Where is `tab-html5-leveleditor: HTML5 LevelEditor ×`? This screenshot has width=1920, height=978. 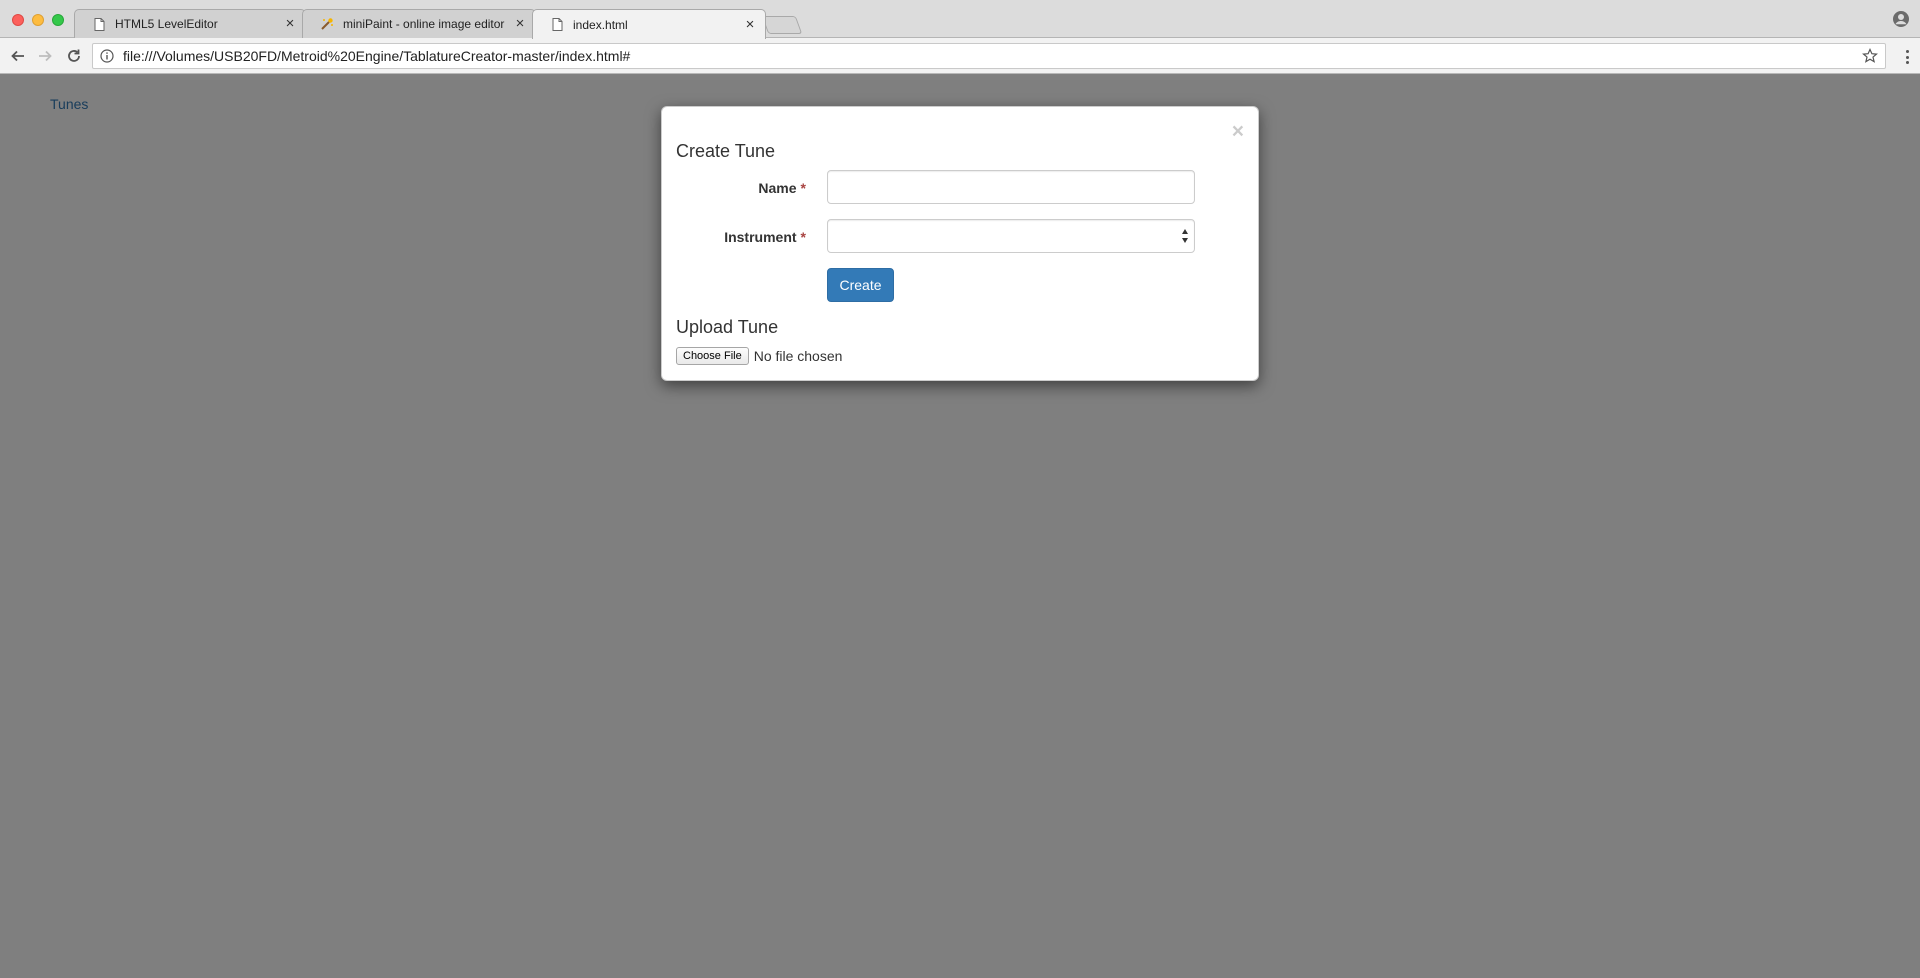
tab-html5-leveleditor: HTML5 LevelEditor × is located at coordinates (190, 23).